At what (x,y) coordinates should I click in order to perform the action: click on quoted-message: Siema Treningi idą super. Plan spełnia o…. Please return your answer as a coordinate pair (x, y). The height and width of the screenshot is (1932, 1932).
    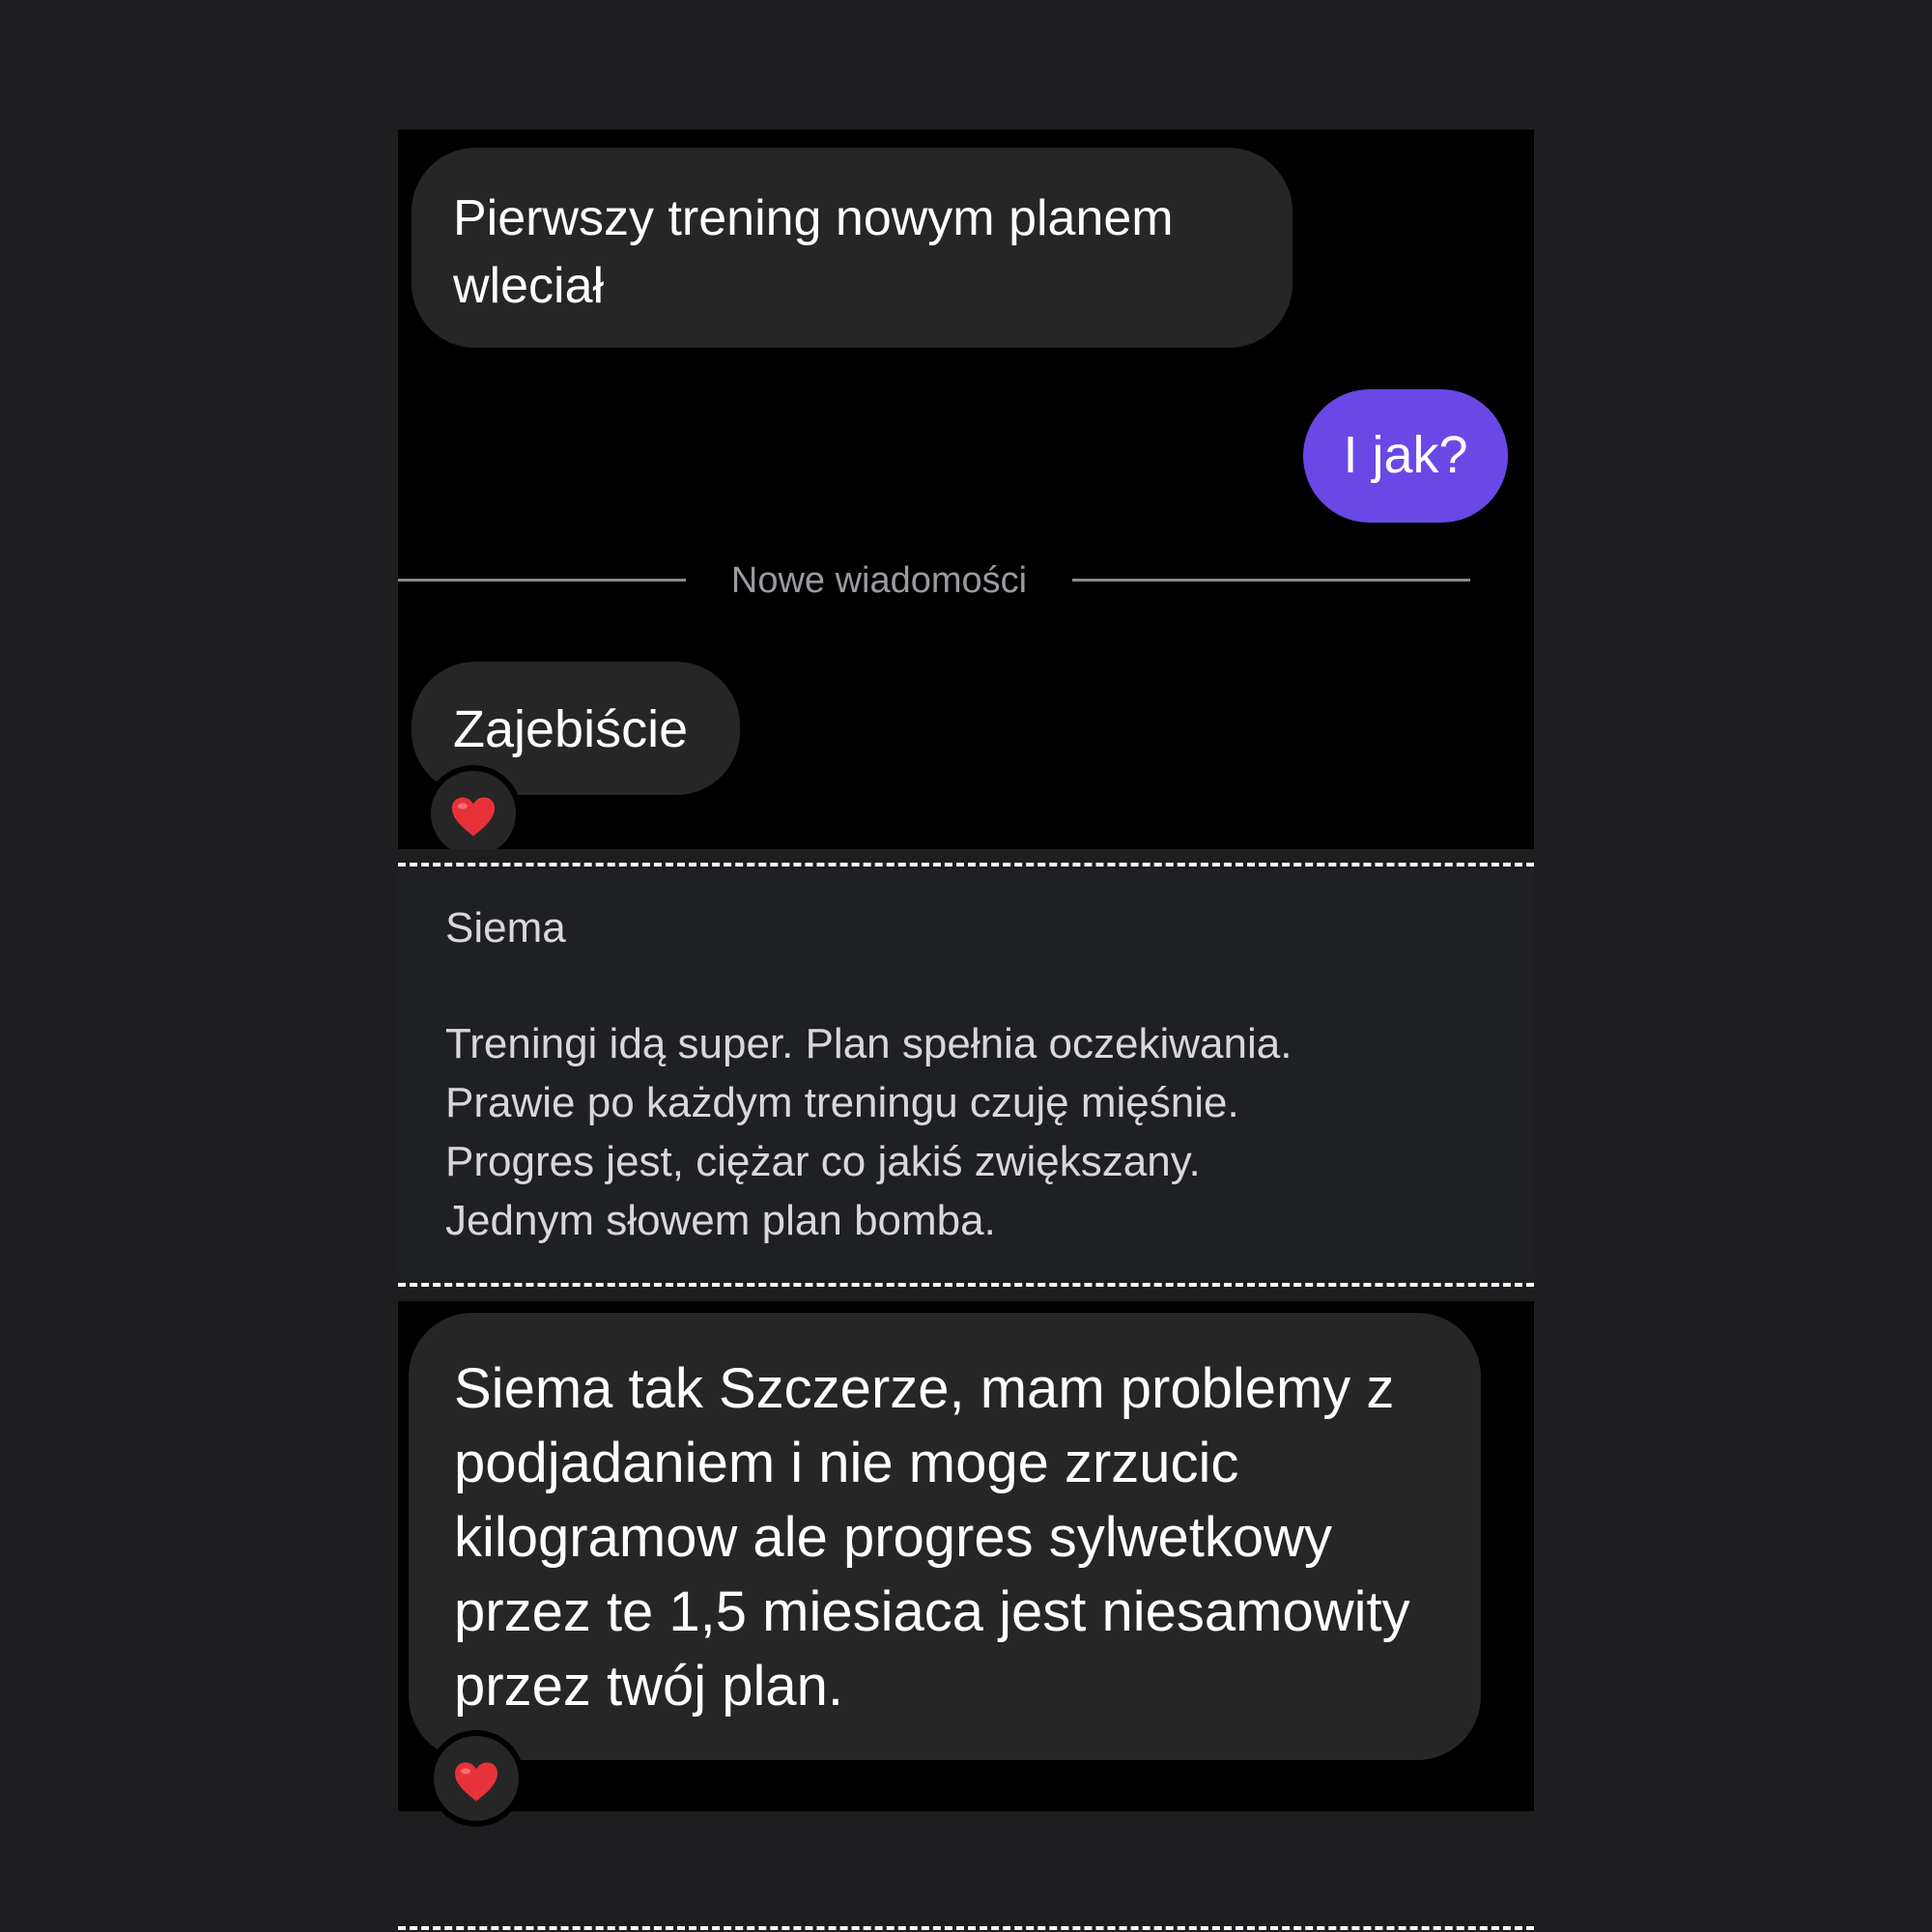
    Looking at the image, I should click on (966, 1074).